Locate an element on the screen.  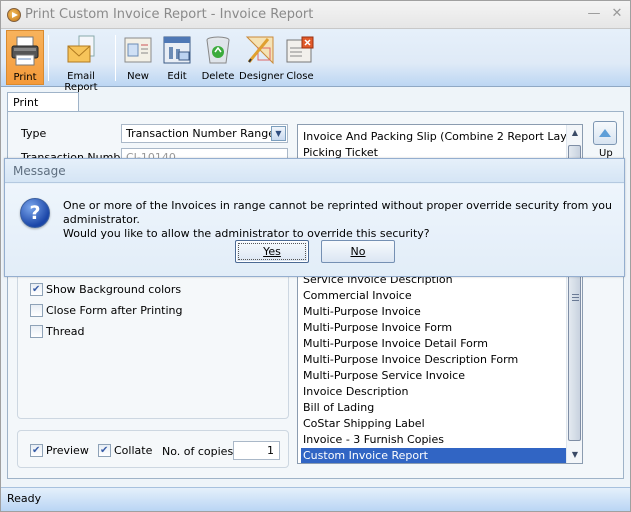
up-arrow-icon is located at coordinates (605, 133).